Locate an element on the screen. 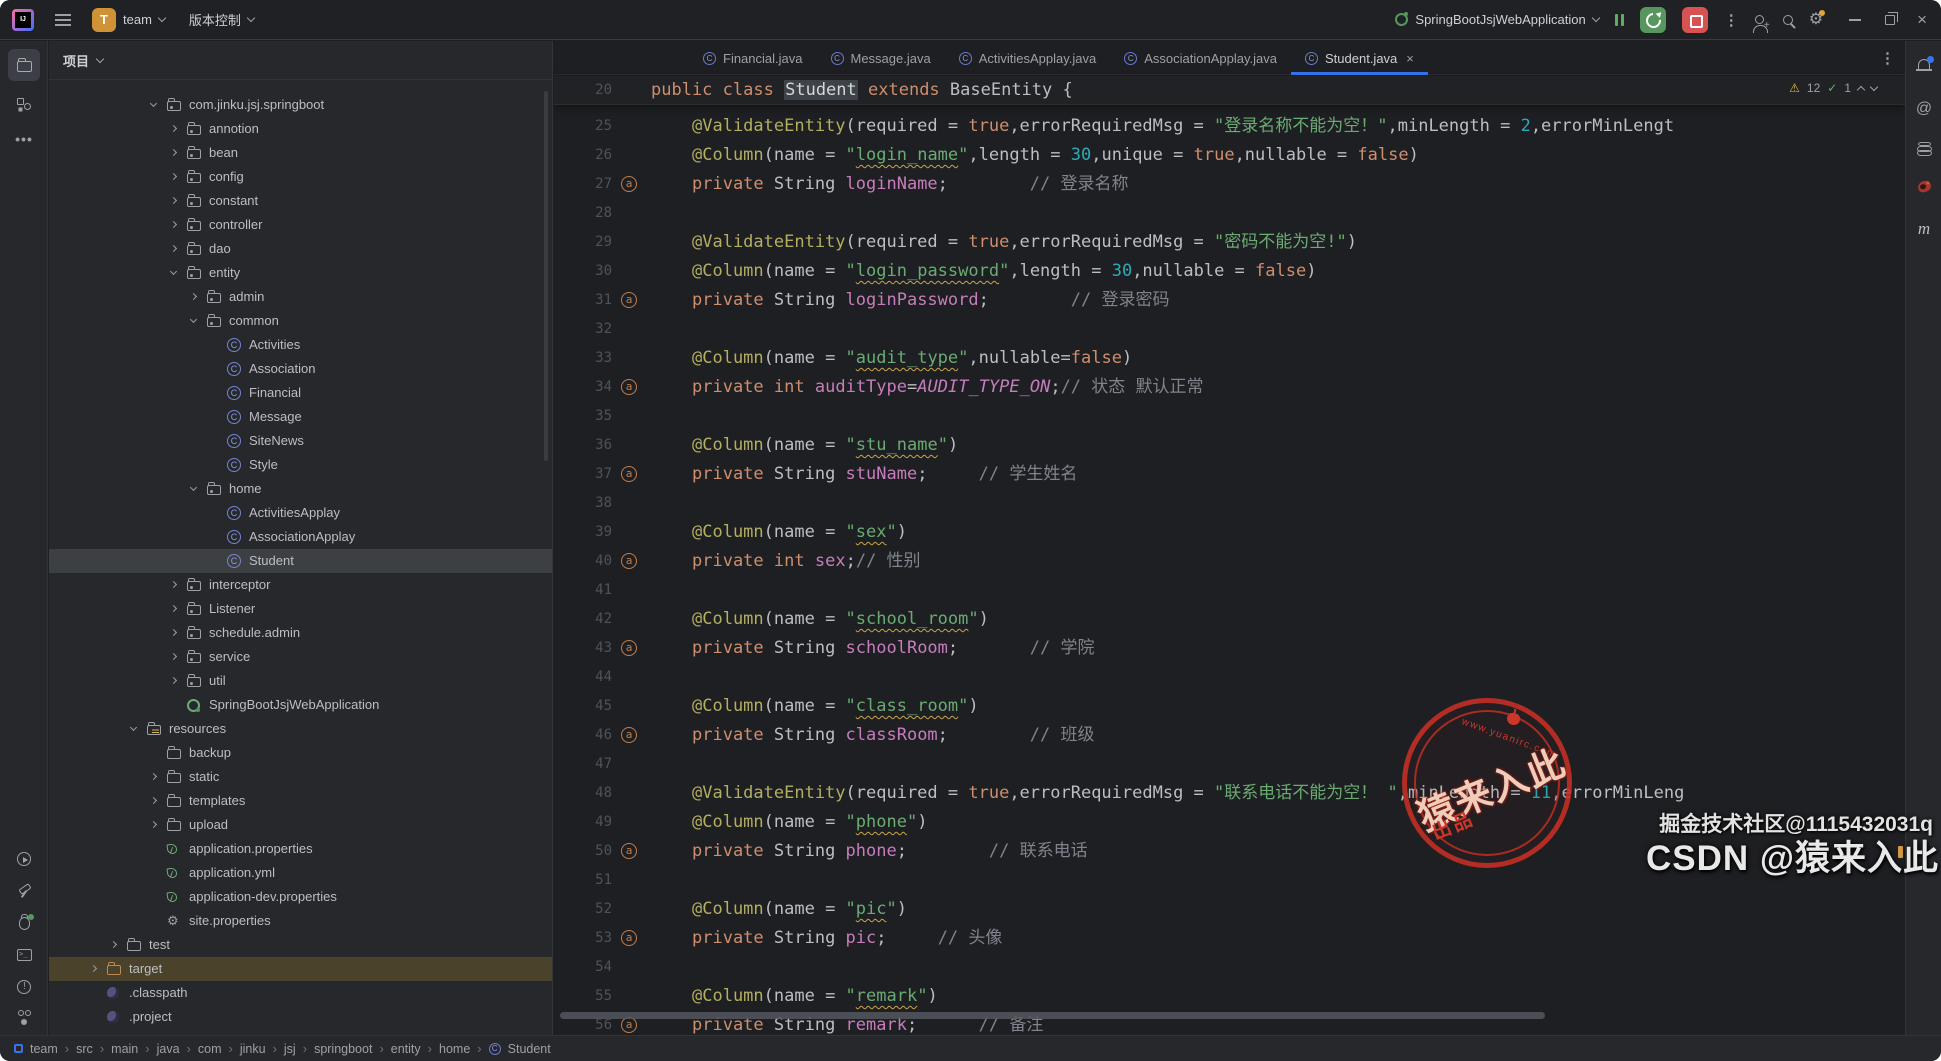 This screenshot has height=1061, width=1941. tree-item-.project: .project is located at coordinates (300, 1017).